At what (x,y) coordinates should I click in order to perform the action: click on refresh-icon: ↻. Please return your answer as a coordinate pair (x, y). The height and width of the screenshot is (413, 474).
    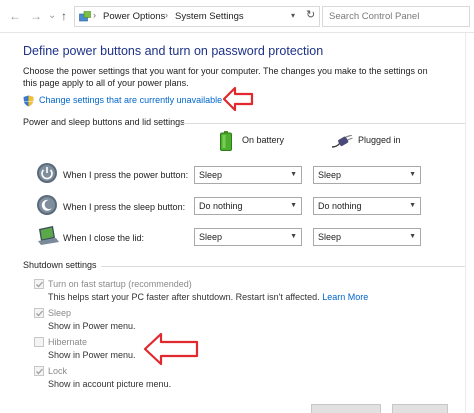
    Looking at the image, I should click on (310, 14).